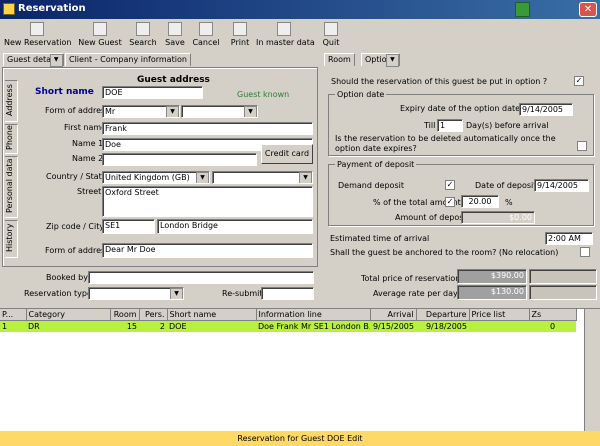  I want to click on percent-input: 20.00, so click(480, 201).